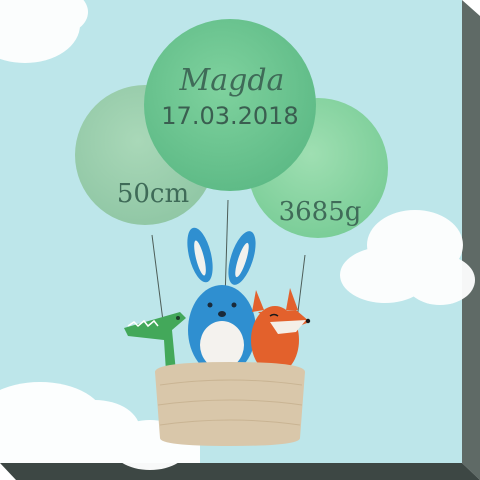 This screenshot has width=480, height=480. What do you see at coordinates (230, 404) in the screenshot?
I see `basket-icon` at bounding box center [230, 404].